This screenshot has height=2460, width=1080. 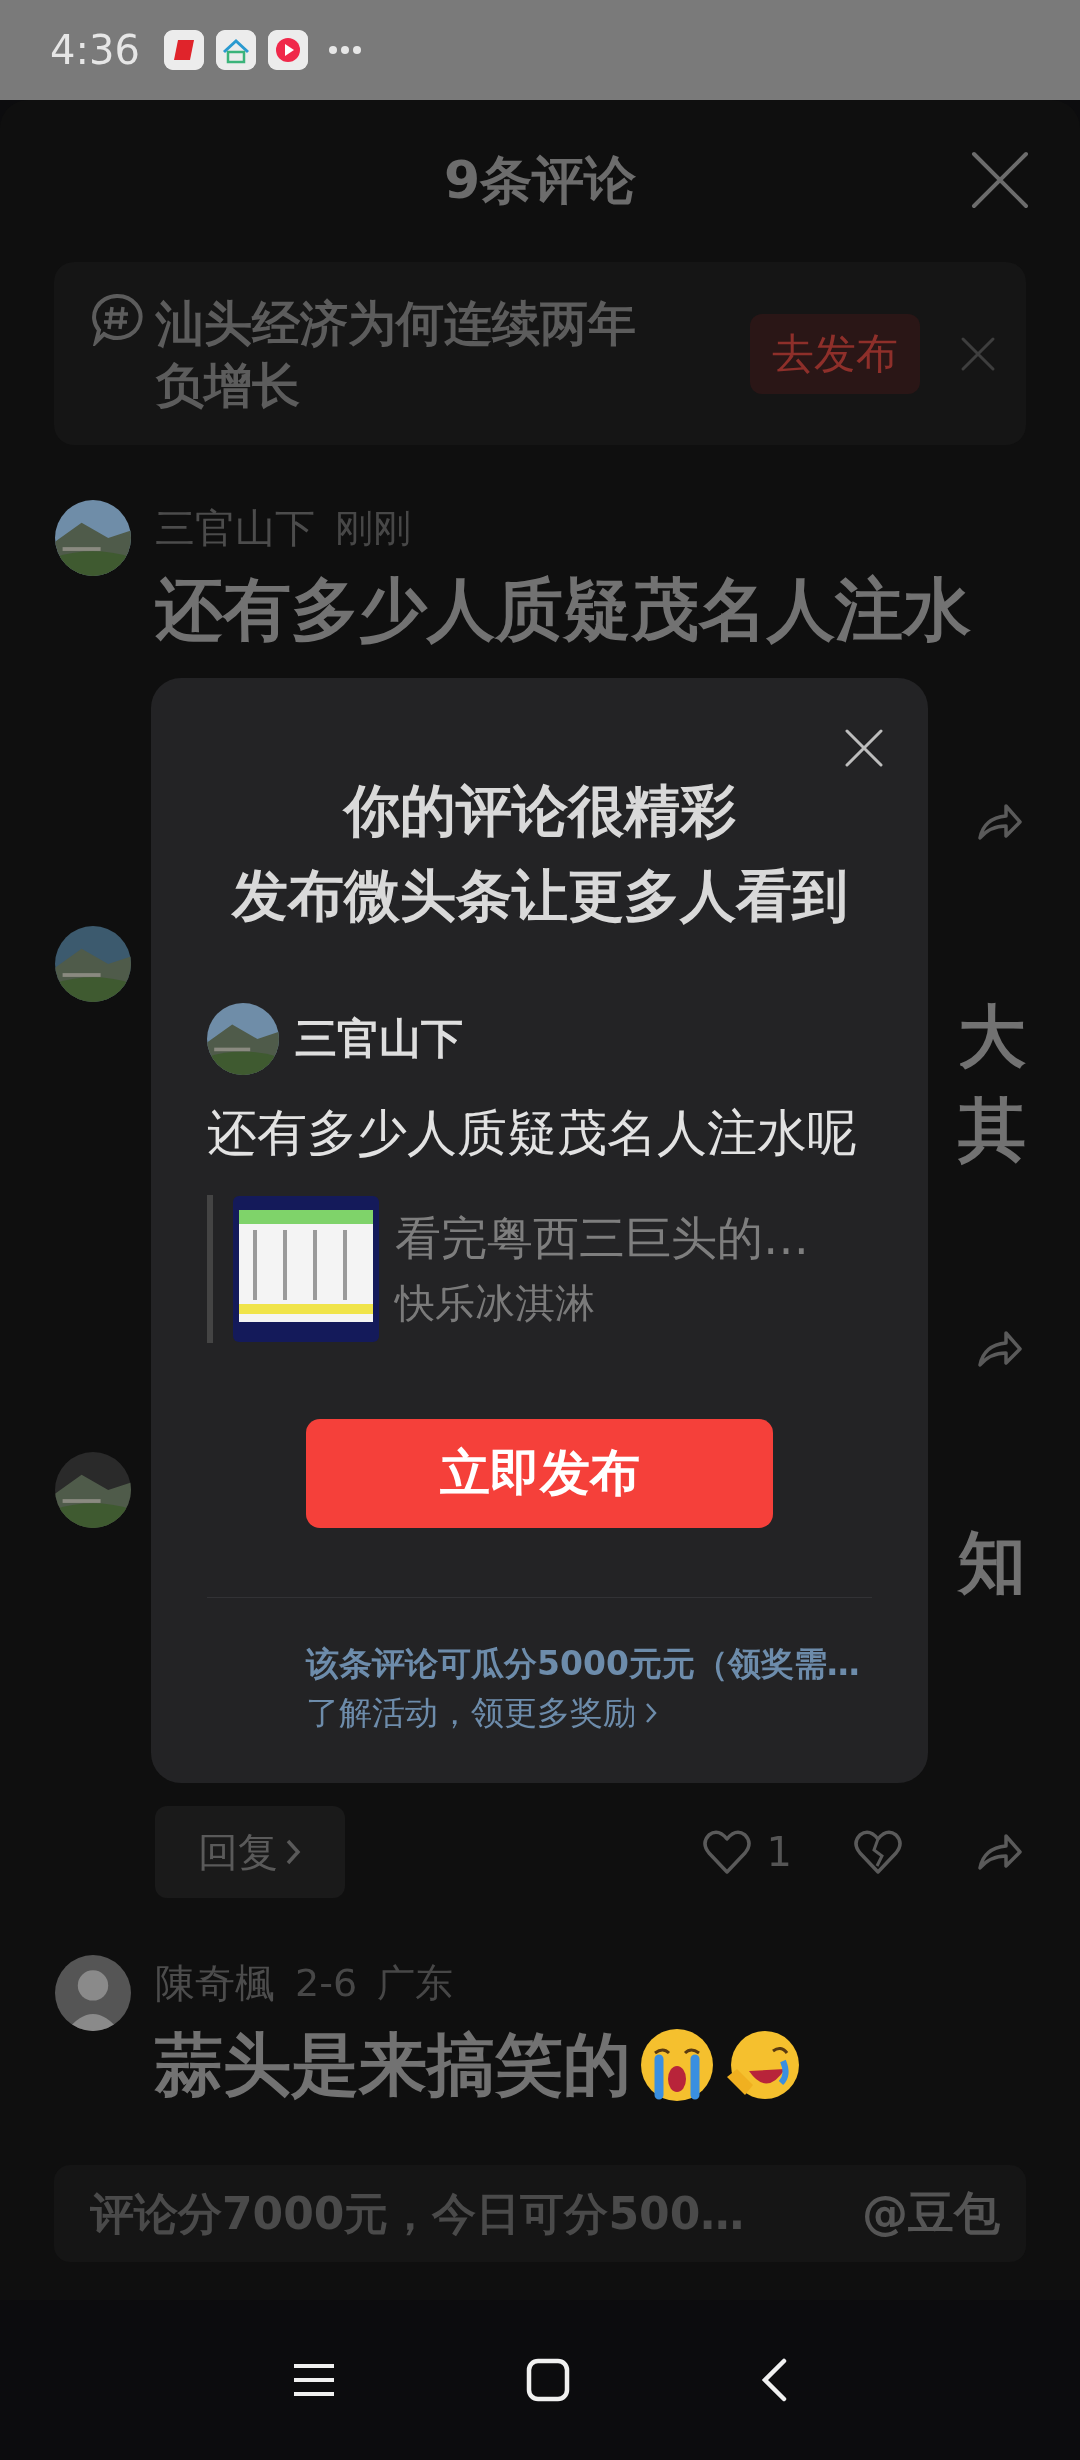 What do you see at coordinates (373, 528) in the screenshot?
I see `comment-meta: 刚刚` at bounding box center [373, 528].